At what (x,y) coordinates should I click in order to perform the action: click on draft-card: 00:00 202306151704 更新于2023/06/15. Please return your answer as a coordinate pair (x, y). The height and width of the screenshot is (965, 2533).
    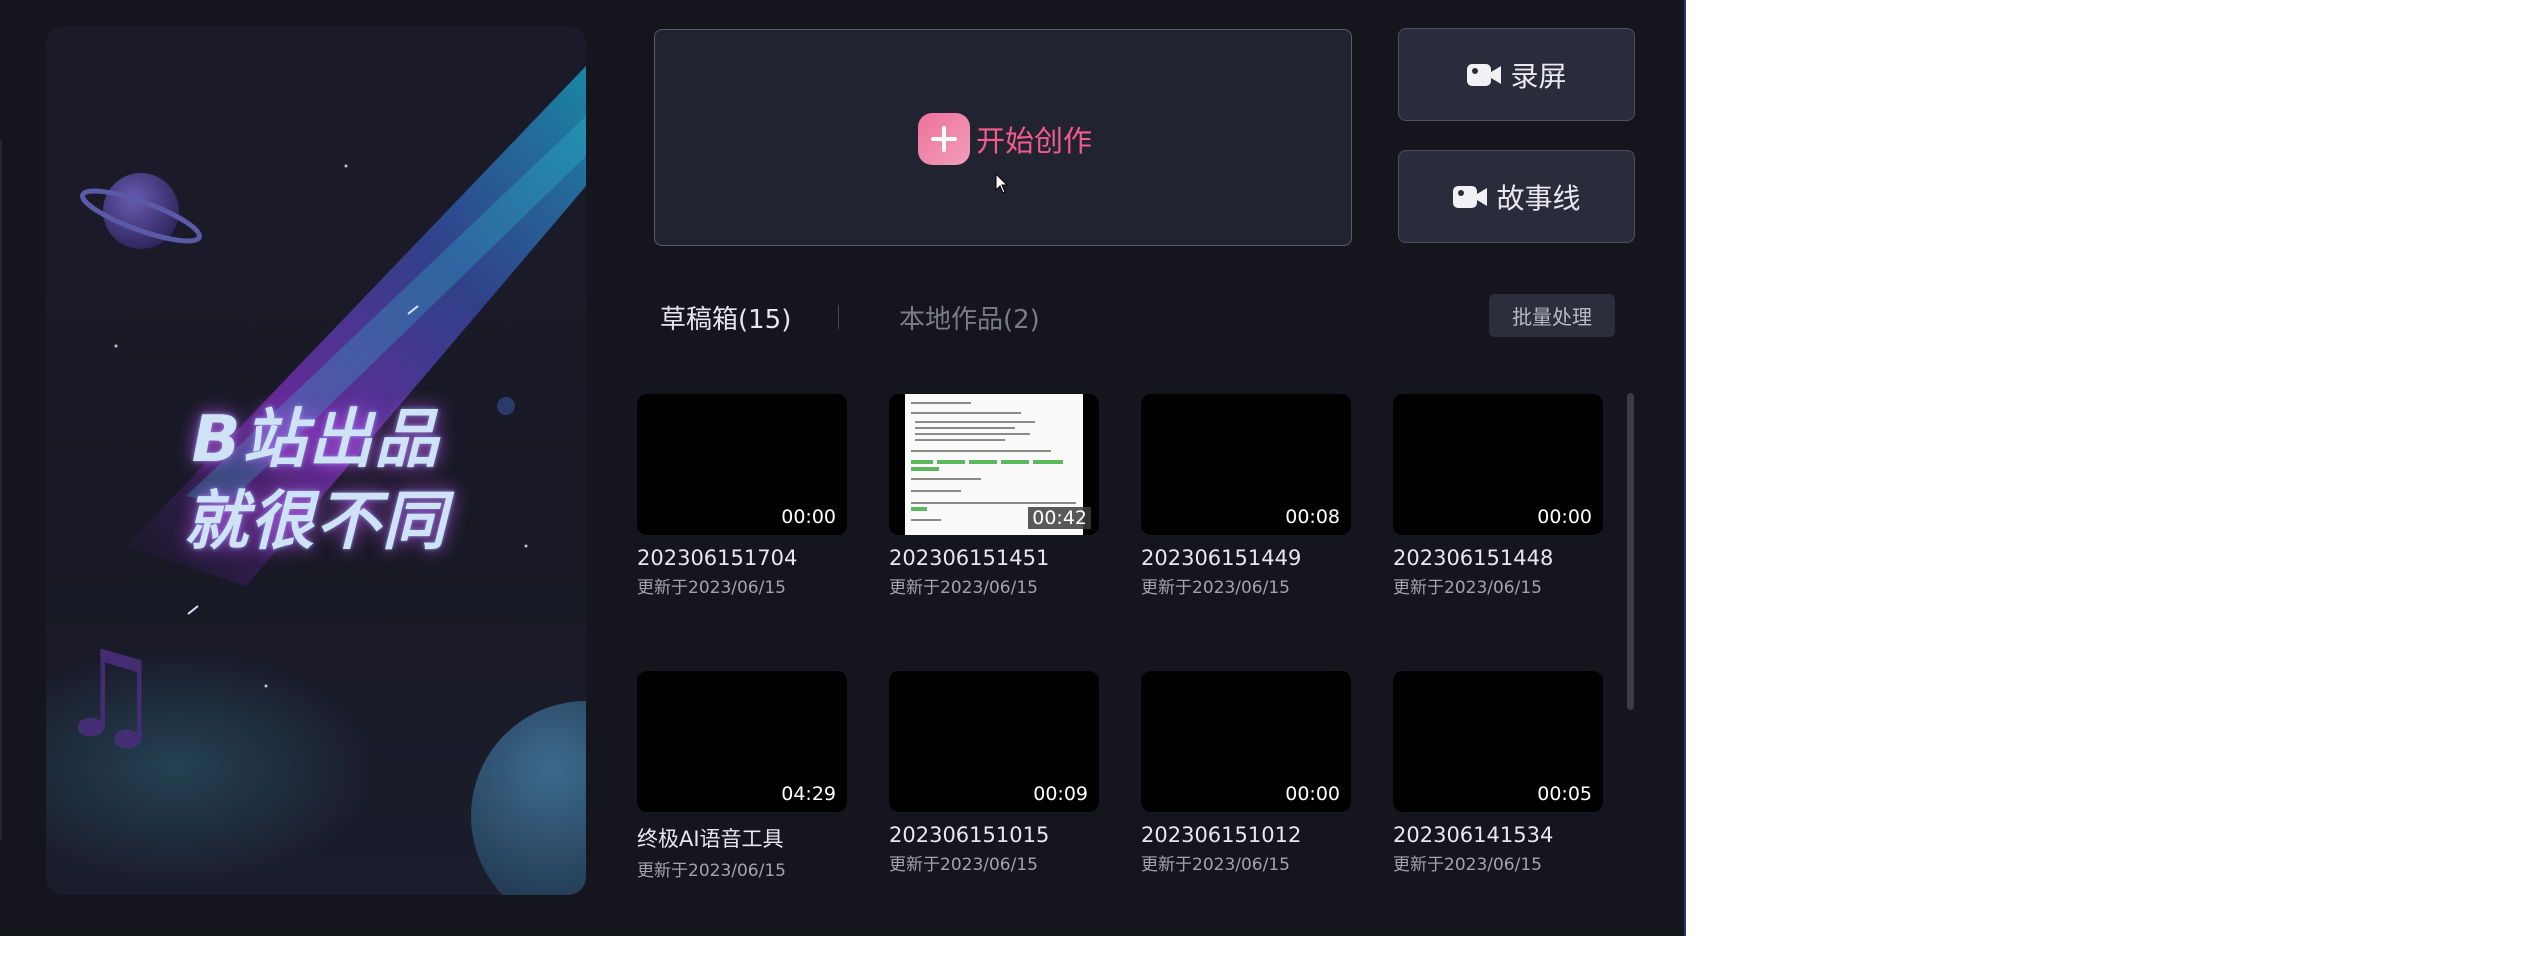
    Looking at the image, I should click on (742, 496).